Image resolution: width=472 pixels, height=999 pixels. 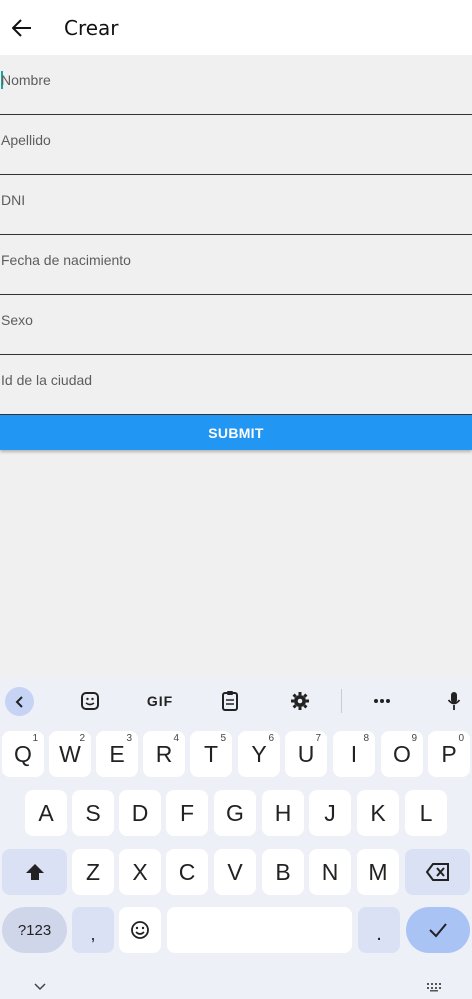 I want to click on checkmark-icon, so click(x=438, y=930).